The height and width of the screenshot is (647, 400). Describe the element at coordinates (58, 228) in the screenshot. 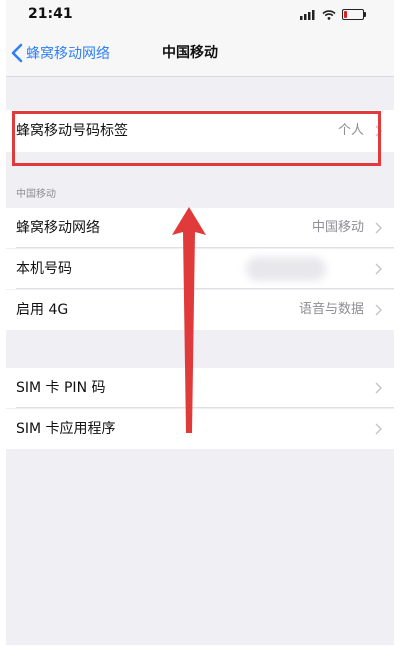

I see `row-label: 蜂窝移动网络` at that location.